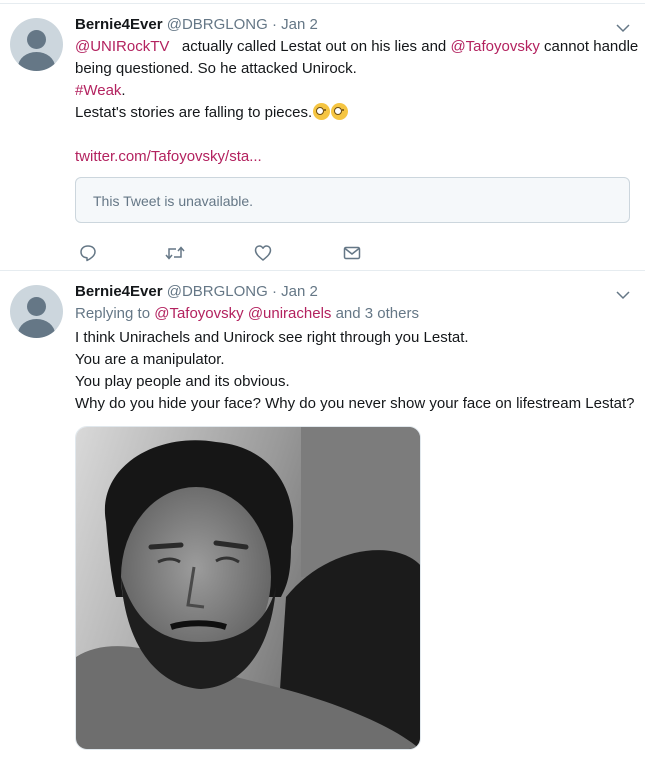 The width and height of the screenshot is (645, 772). I want to click on tweet-text: cannot handle, so click(591, 46).